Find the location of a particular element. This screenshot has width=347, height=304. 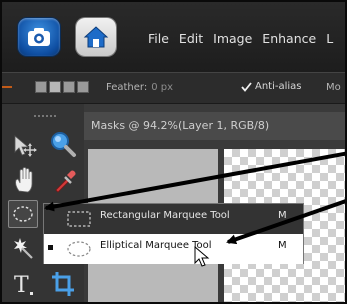

annotation-arrow-elliptical is located at coordinates (285, 222).